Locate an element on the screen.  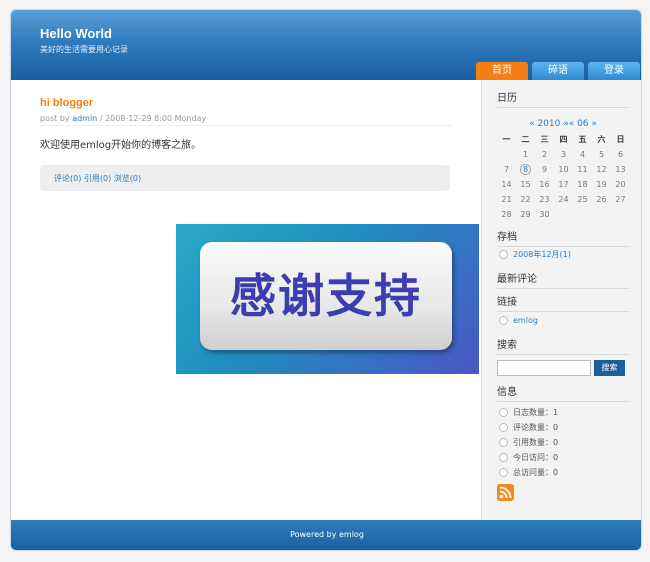
banner-text: 感谢支持 is located at coordinates (326, 296).